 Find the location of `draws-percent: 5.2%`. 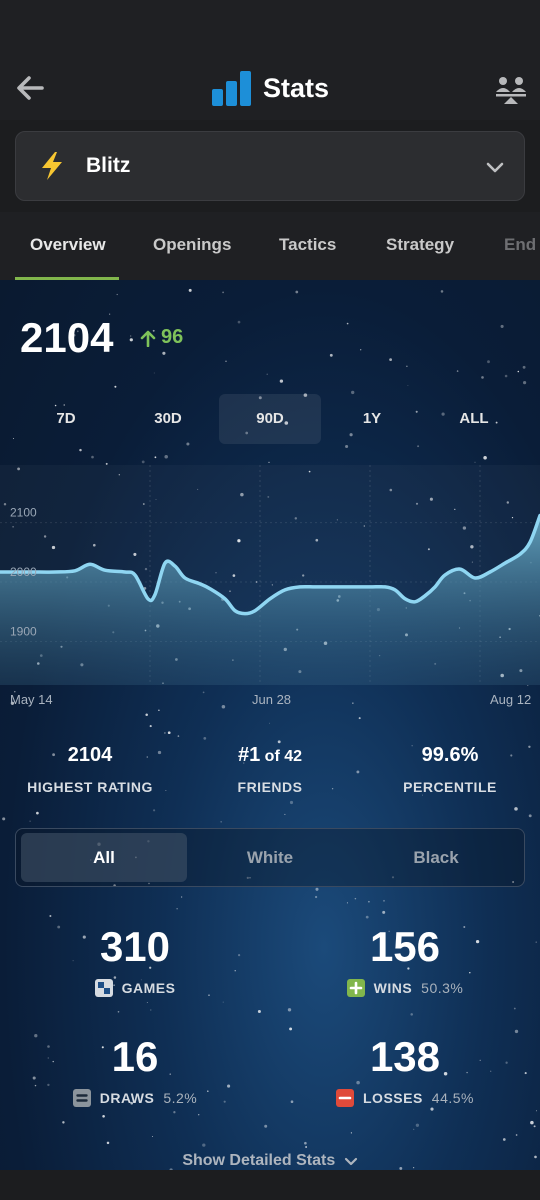

draws-percent: 5.2% is located at coordinates (180, 1098).